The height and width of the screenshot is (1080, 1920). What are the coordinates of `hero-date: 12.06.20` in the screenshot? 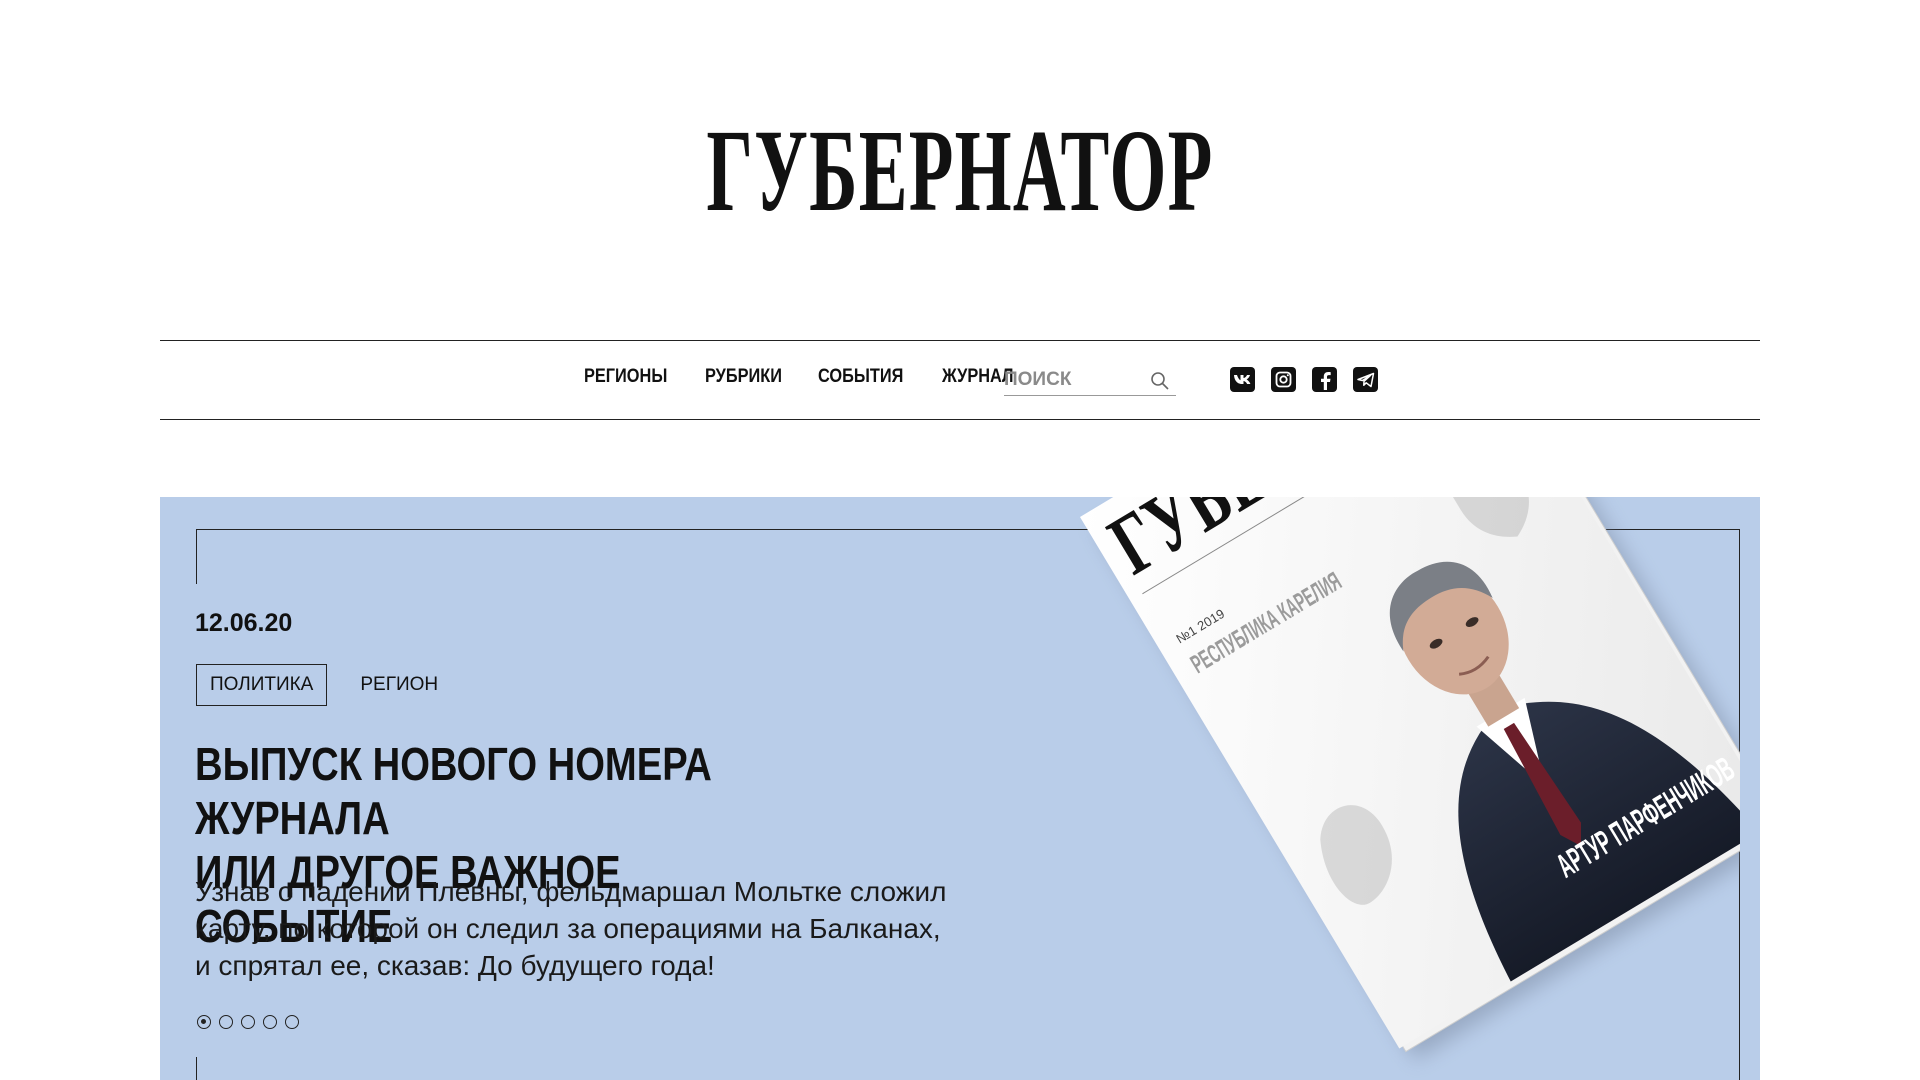 It's located at (244, 623).